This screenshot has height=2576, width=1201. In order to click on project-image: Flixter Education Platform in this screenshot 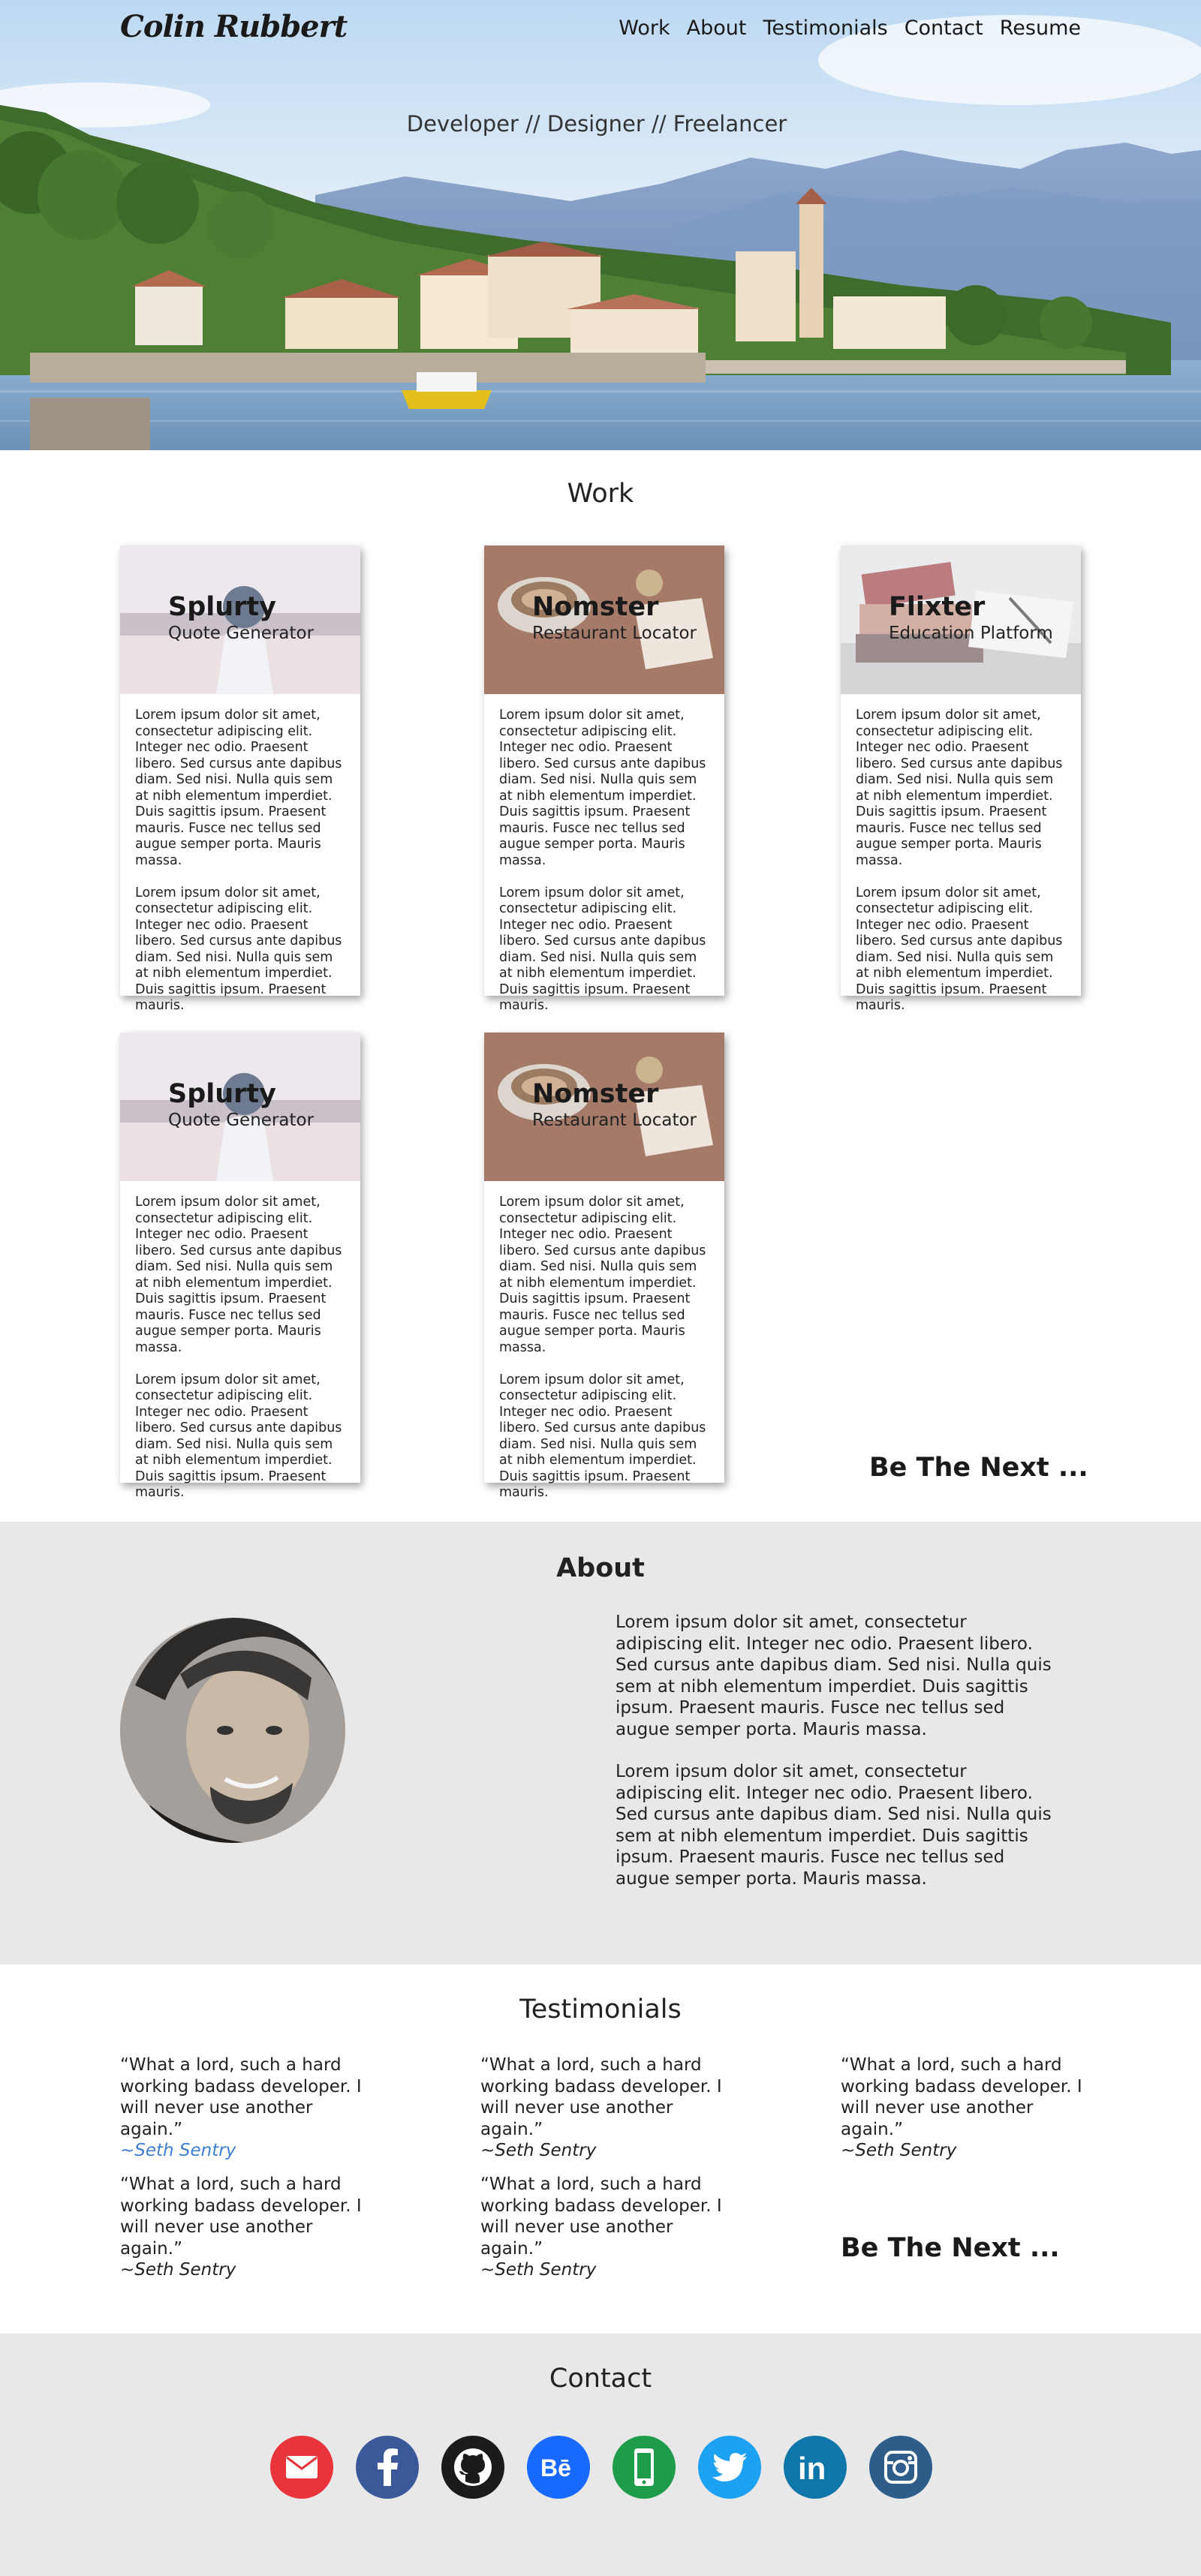, I will do `click(961, 620)`.